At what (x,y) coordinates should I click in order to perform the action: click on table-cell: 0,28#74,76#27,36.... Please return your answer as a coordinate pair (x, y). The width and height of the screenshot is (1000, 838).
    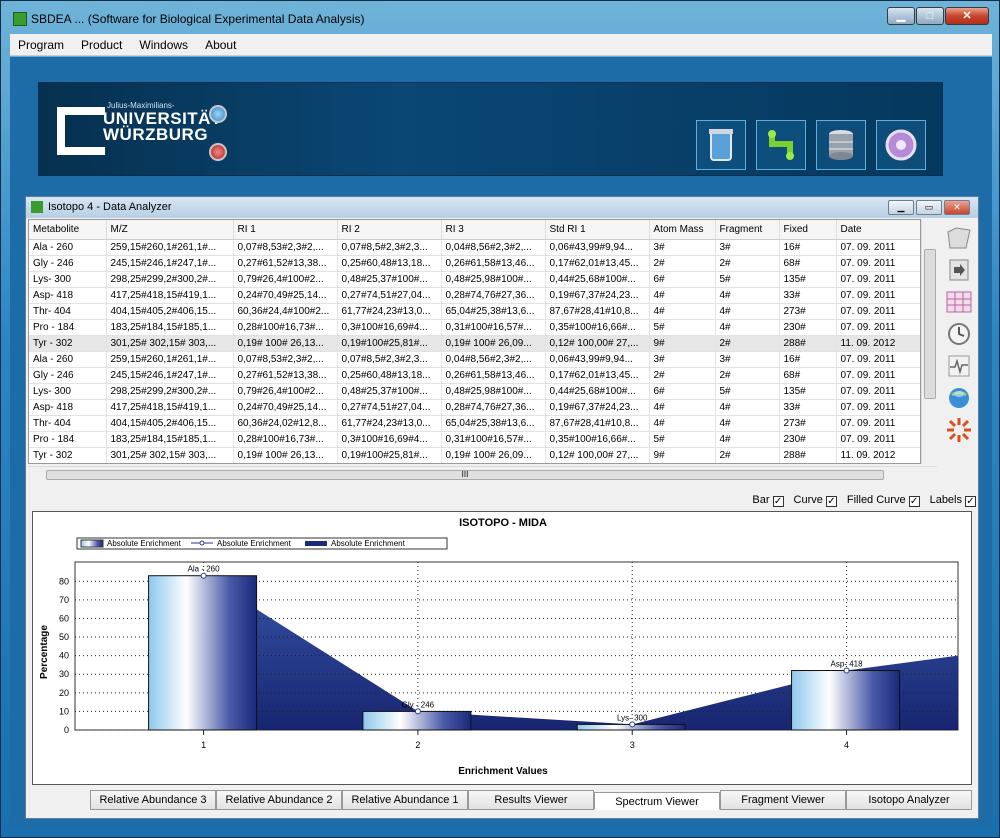
    Looking at the image, I should click on (493, 295).